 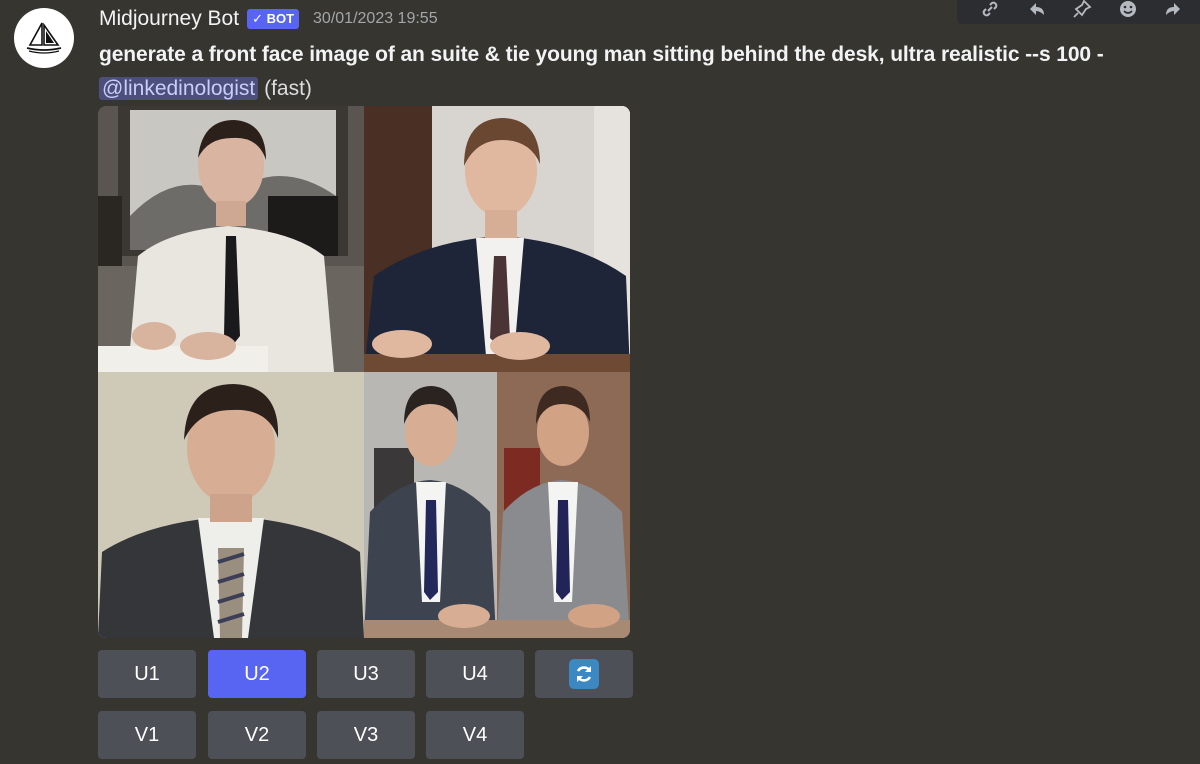 I want to click on variation-4-button: V4, so click(x=475, y=735).